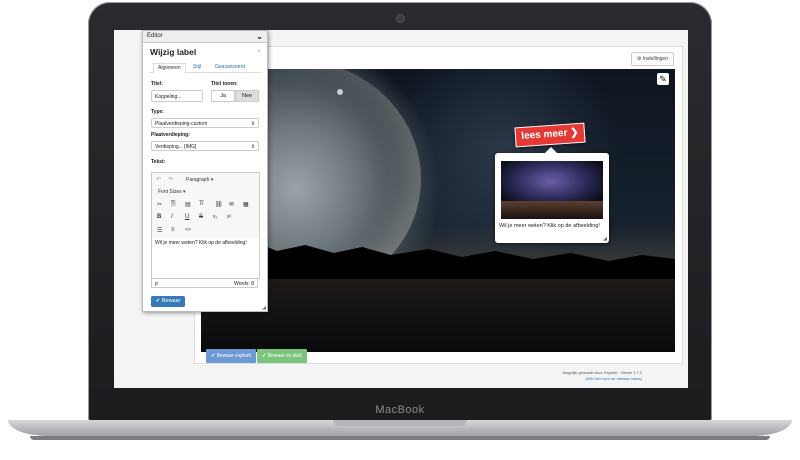 This screenshot has width=800, height=460. Describe the element at coordinates (170, 135) in the screenshot. I see `verdieping-label: Plaatverdieping:` at that location.